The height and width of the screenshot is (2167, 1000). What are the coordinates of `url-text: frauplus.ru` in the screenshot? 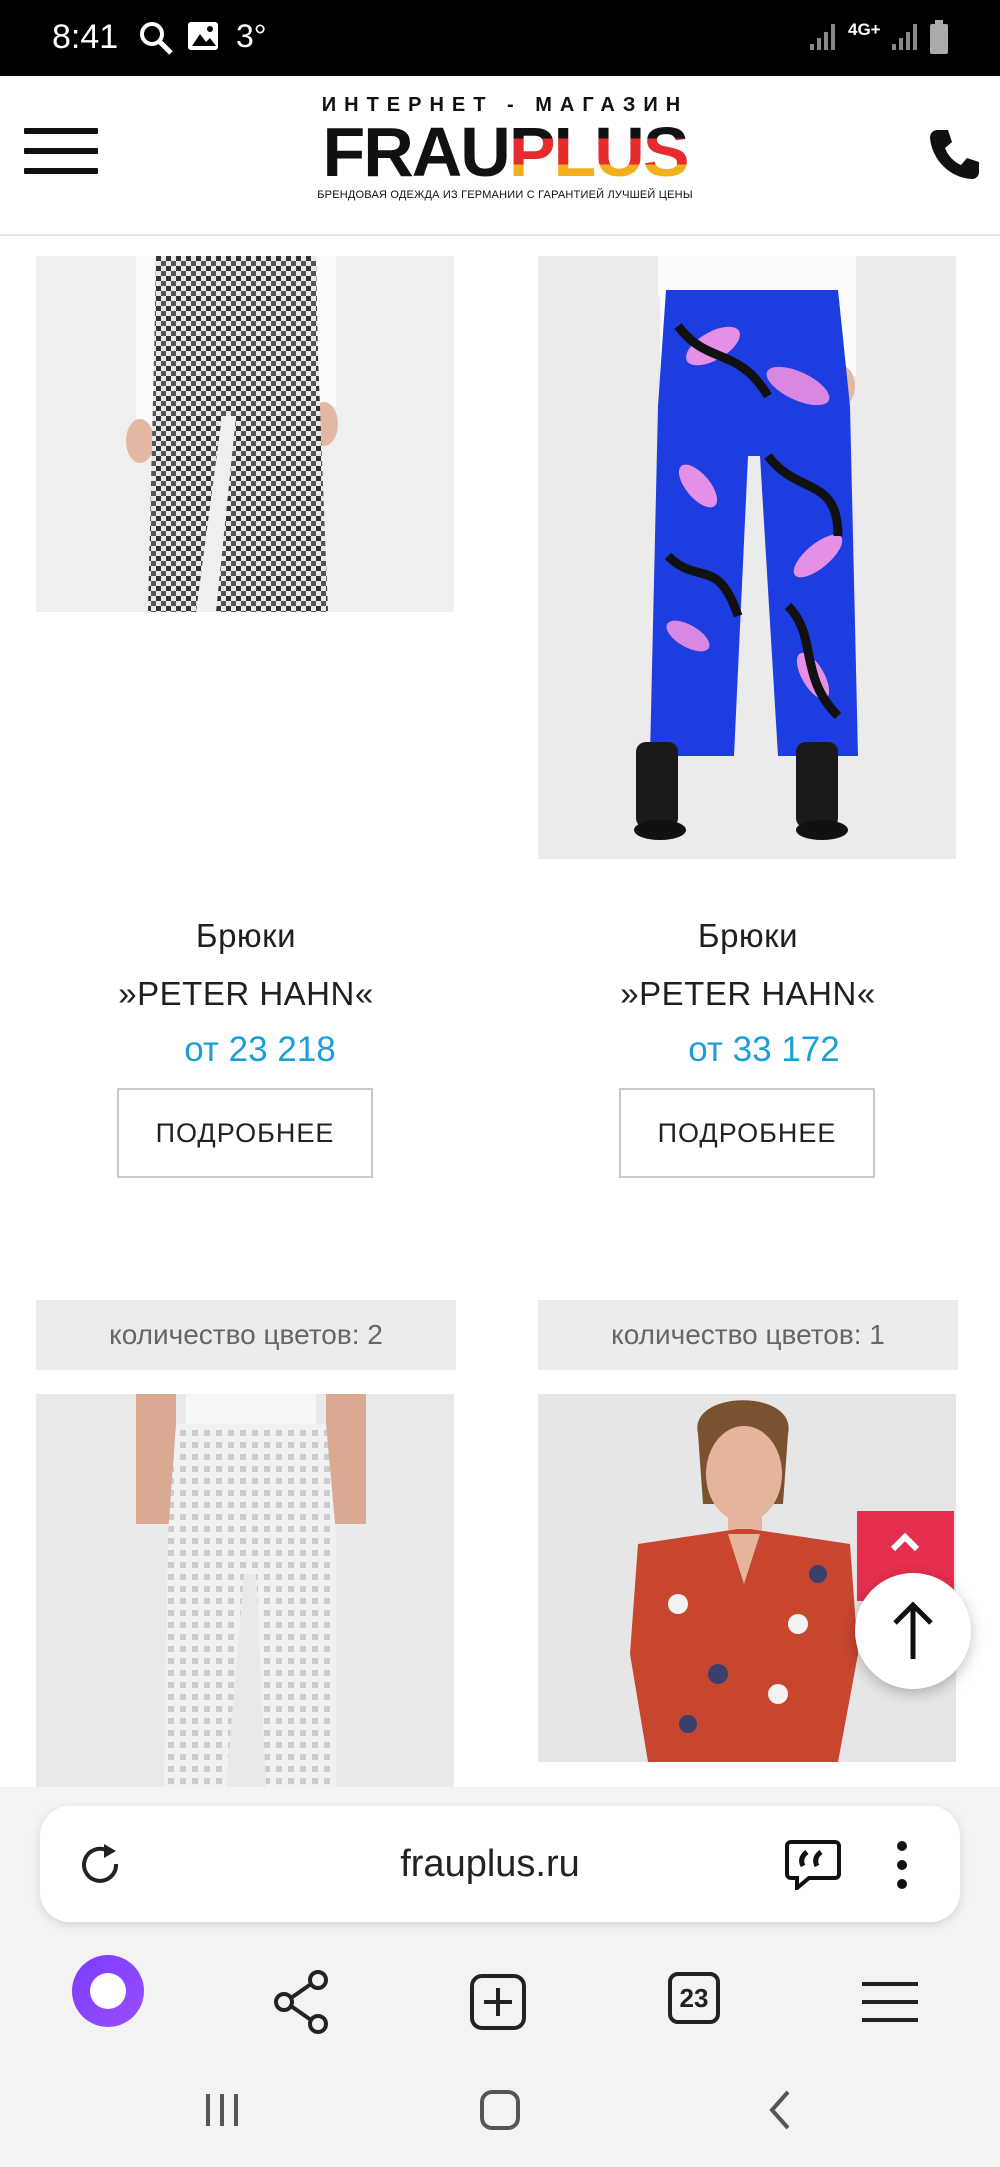 It's located at (490, 1864).